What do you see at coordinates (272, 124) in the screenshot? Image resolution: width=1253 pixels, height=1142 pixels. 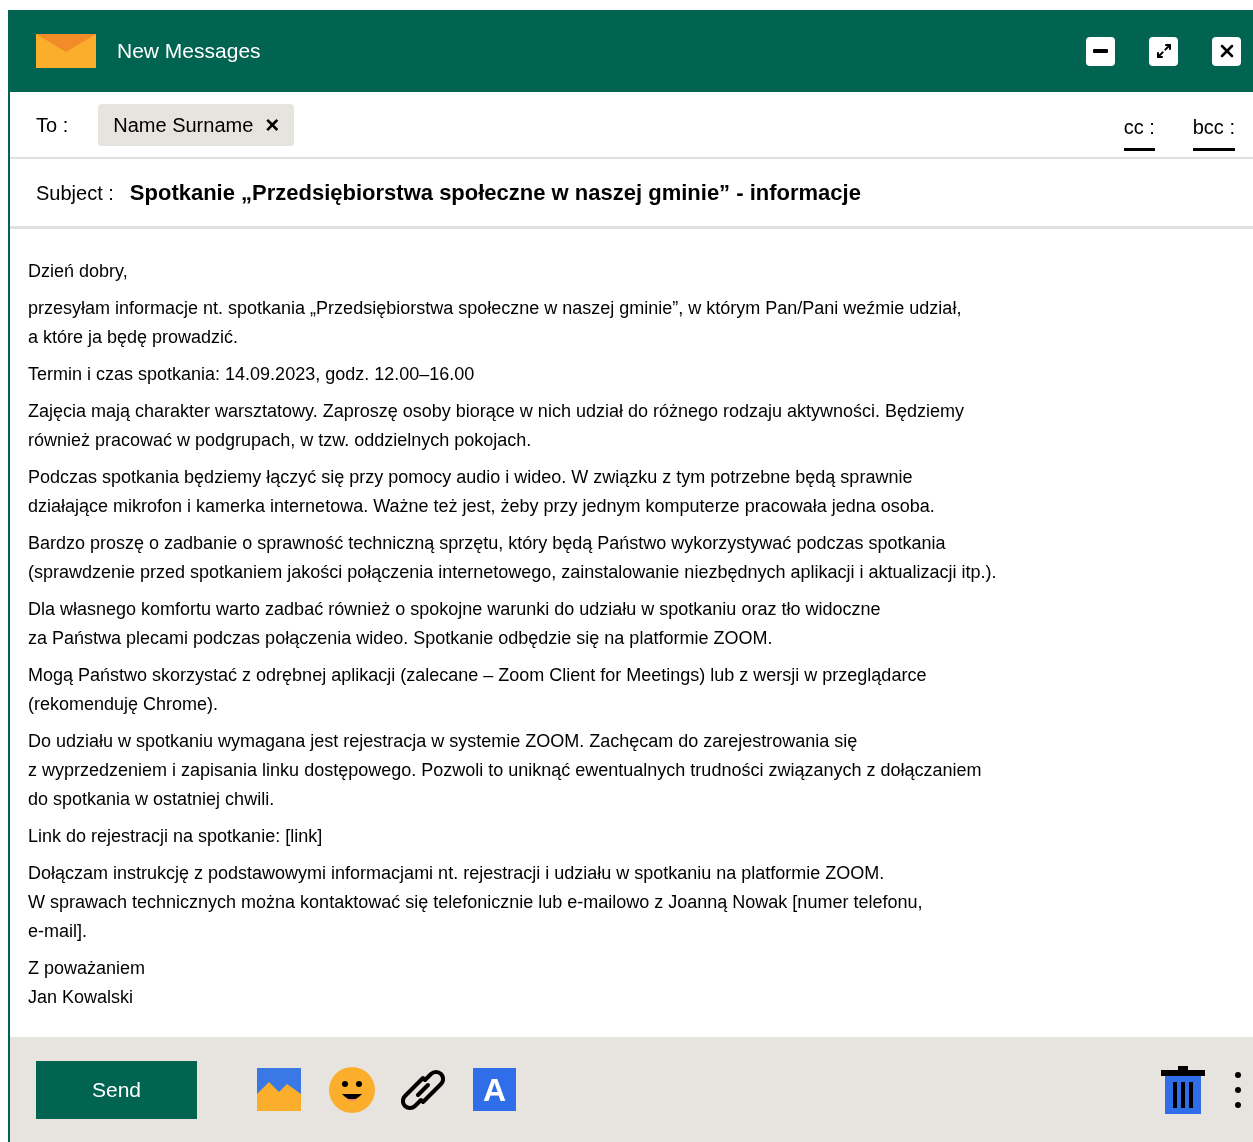 I see `remove-recipient-button: ×` at bounding box center [272, 124].